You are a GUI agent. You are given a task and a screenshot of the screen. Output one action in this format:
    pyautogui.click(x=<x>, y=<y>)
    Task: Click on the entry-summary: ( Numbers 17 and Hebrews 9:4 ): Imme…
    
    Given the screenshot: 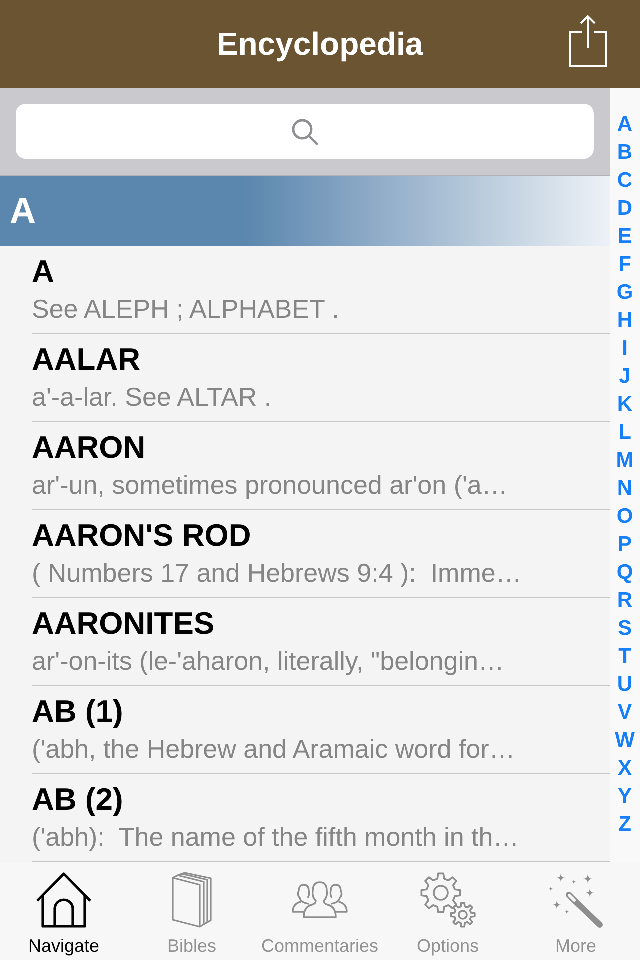 What is the action you would take?
    pyautogui.click(x=277, y=573)
    